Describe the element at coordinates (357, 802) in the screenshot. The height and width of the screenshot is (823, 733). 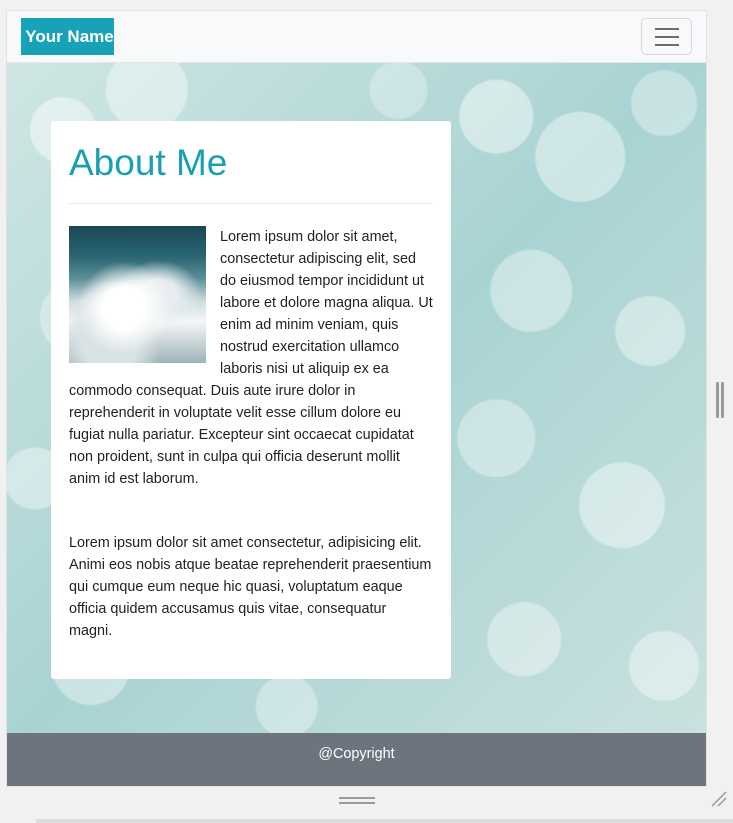
I see `horizontal-resize-handle` at that location.